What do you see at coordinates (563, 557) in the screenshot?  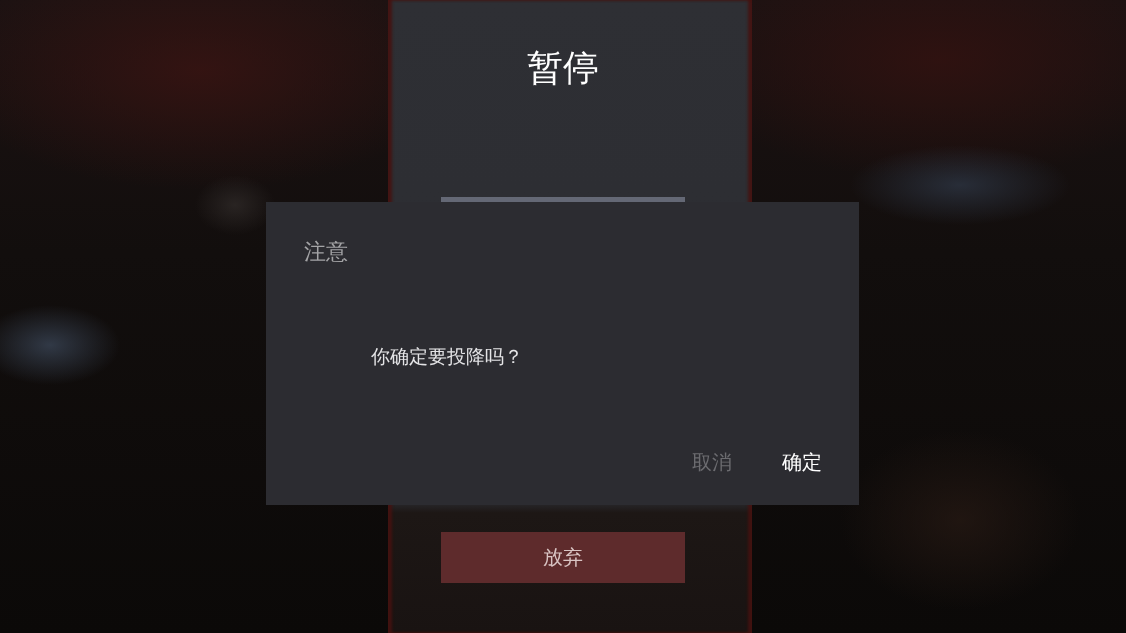 I see `give-up-button: 放弃` at bounding box center [563, 557].